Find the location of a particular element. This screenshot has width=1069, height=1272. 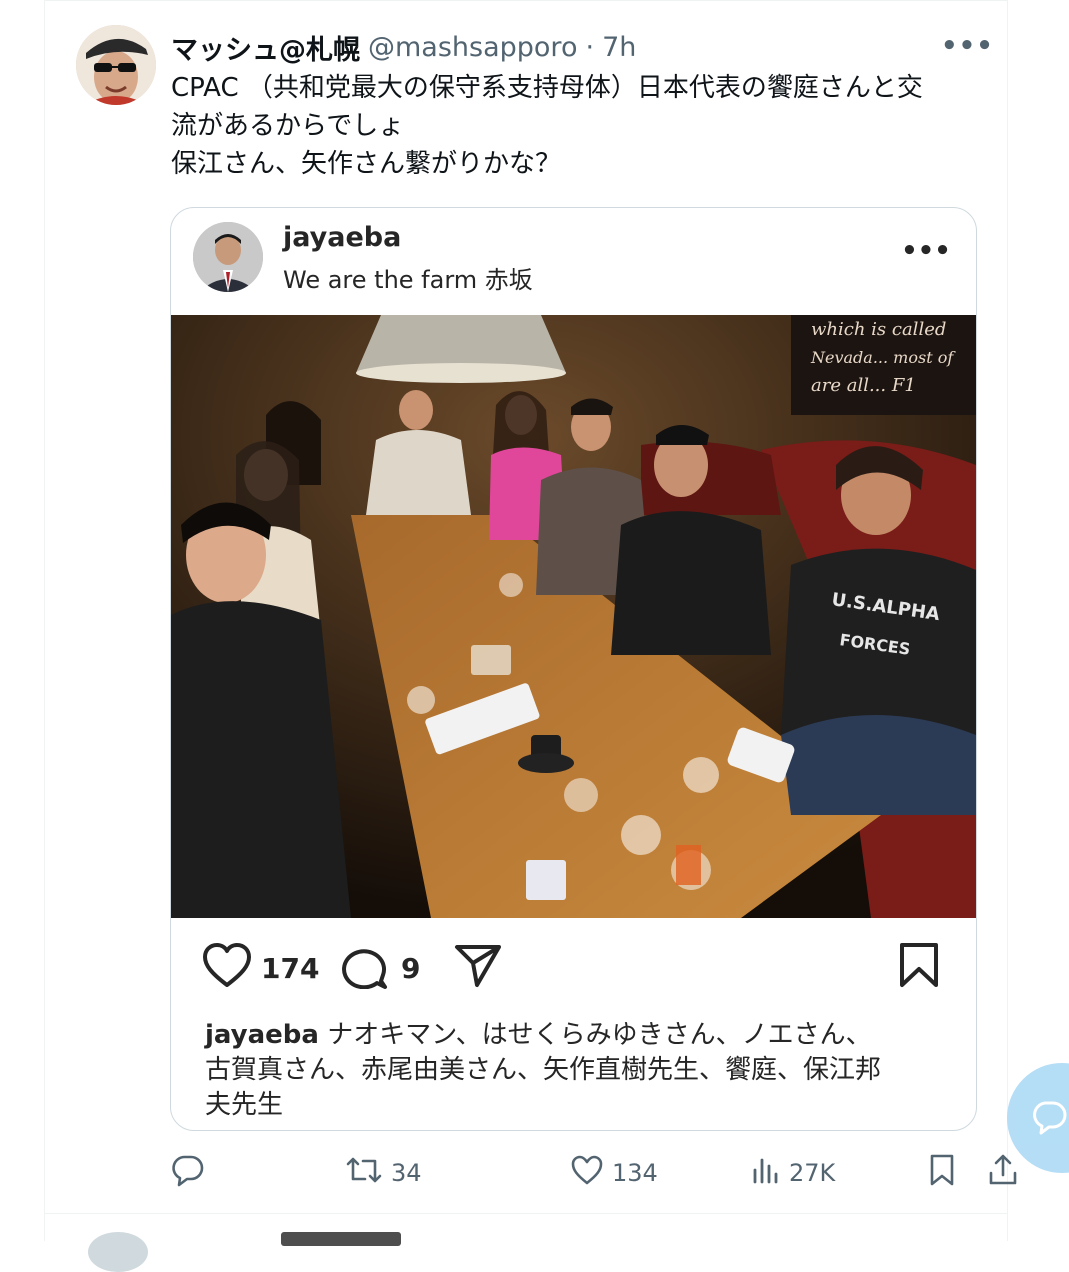

display-name: マッシュ@札幌 is located at coordinates (265, 47).